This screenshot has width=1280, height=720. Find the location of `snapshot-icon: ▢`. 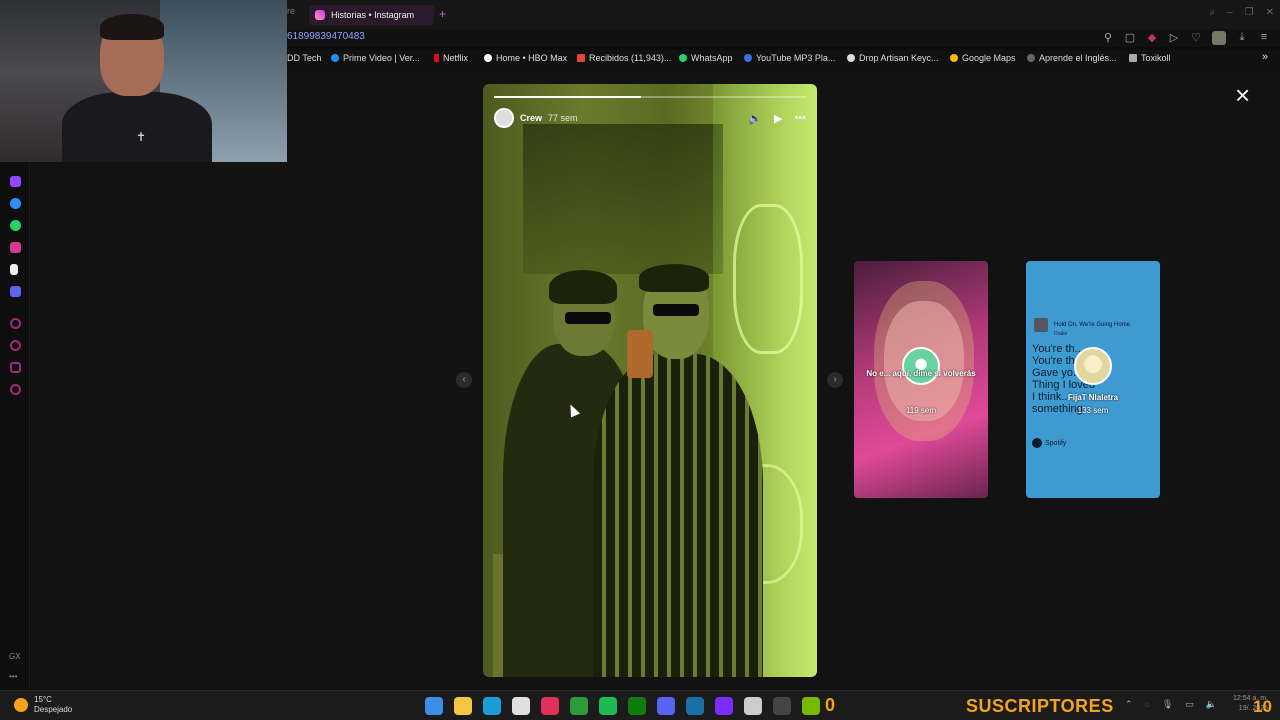

snapshot-icon: ▢ is located at coordinates (1130, 38).